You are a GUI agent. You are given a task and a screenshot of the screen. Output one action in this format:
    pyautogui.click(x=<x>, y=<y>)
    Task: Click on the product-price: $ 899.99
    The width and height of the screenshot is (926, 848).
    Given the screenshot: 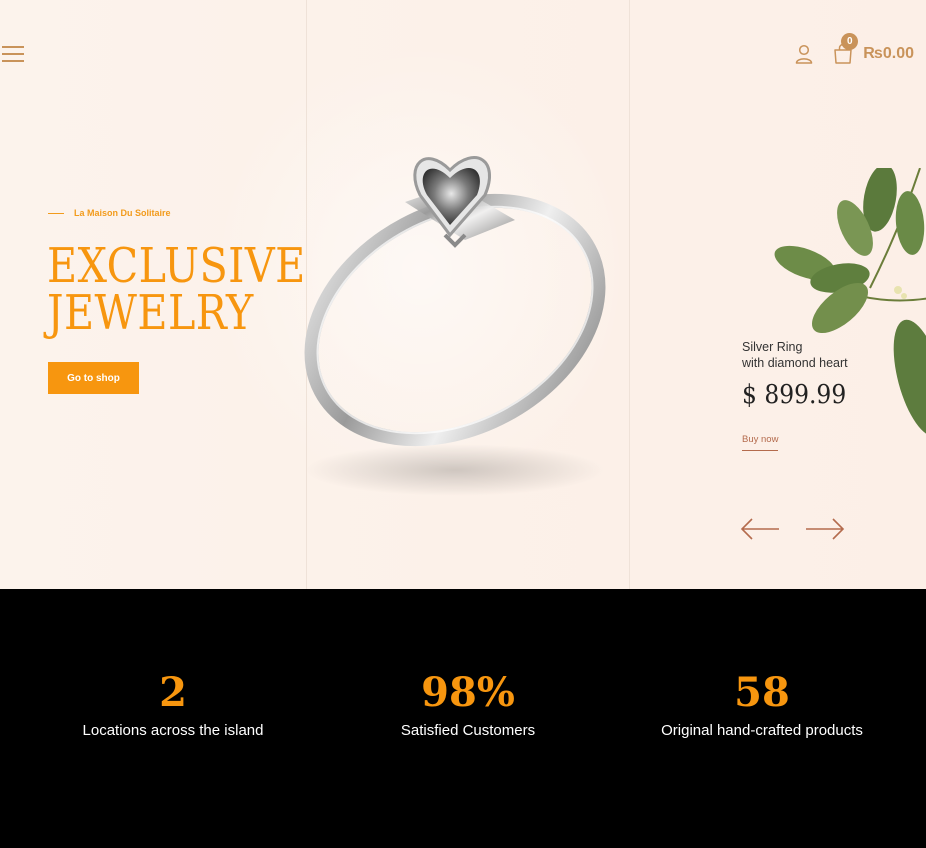 What is the action you would take?
    pyautogui.click(x=794, y=395)
    